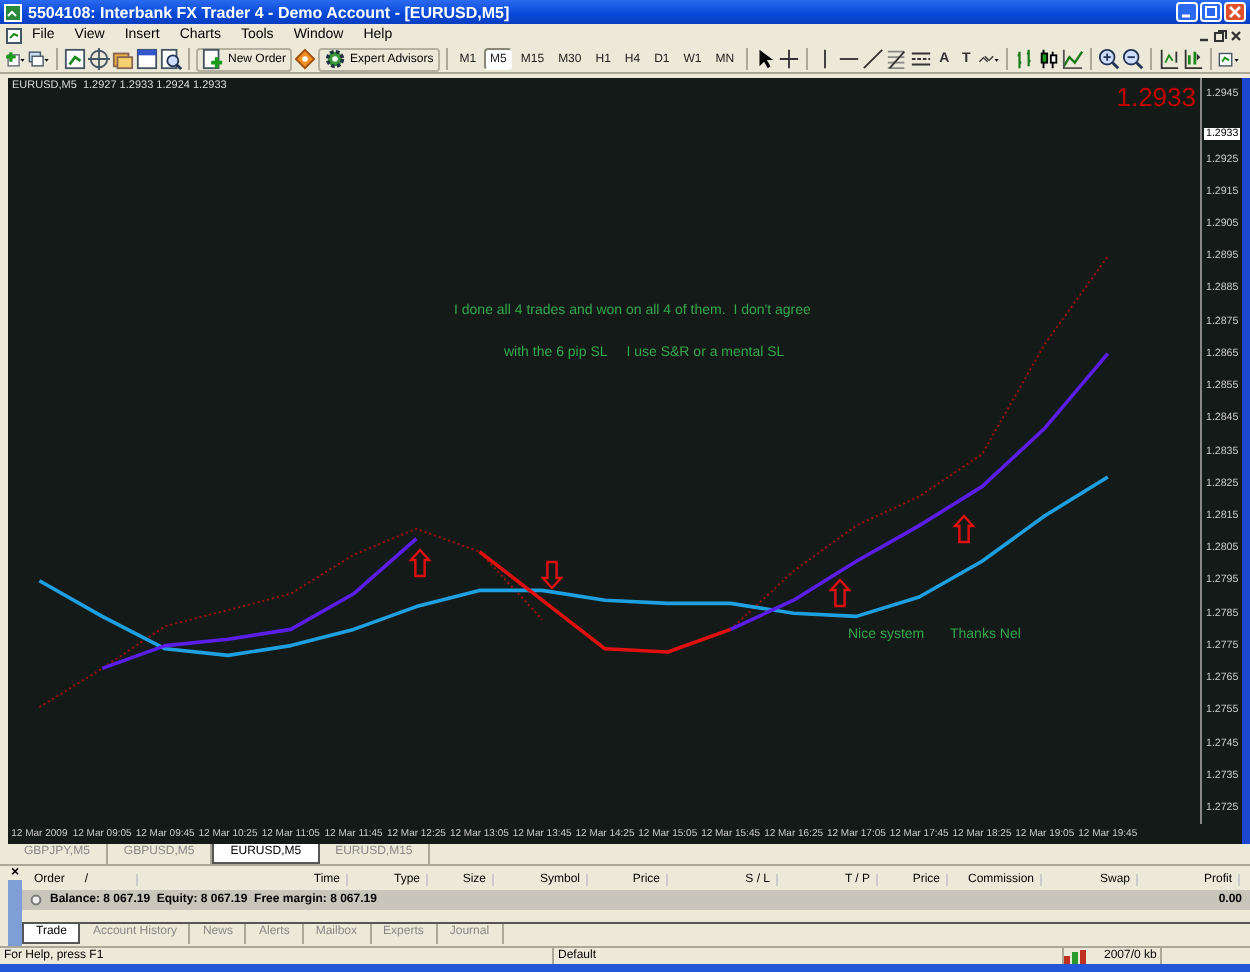  Describe the element at coordinates (1073, 59) in the screenshot. I see `line-chart-icon` at that location.